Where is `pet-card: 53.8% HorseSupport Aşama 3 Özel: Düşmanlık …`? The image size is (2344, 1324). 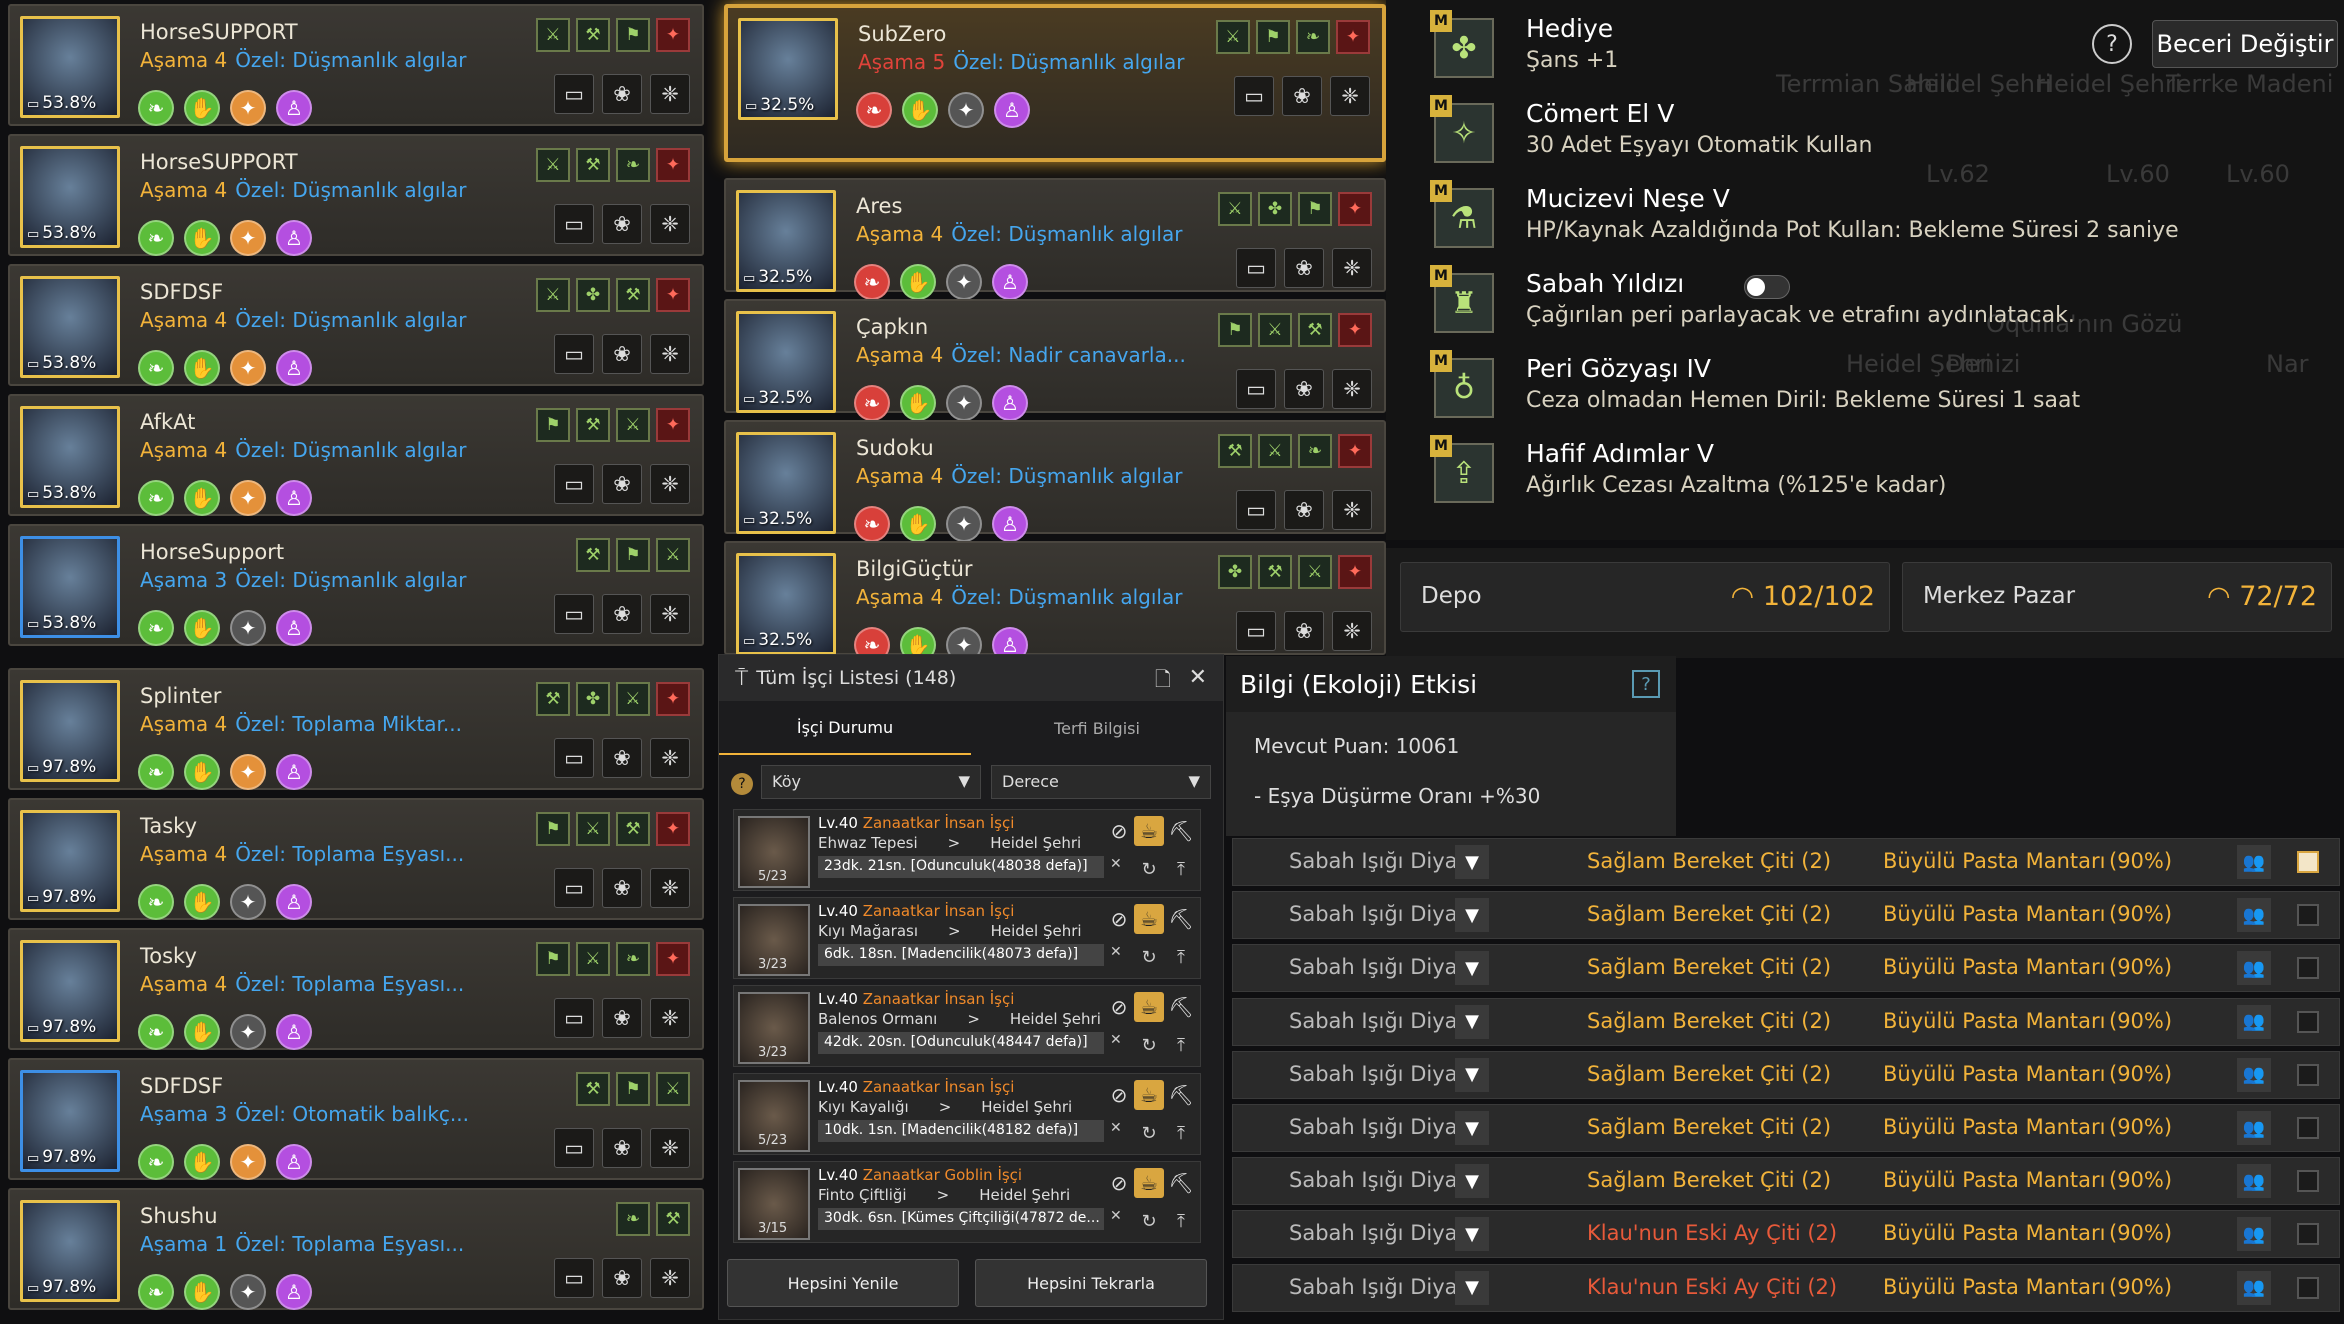
pet-card: 53.8% HorseSupport Aşama 3 Özel: Düşmanlık … is located at coordinates (356, 585).